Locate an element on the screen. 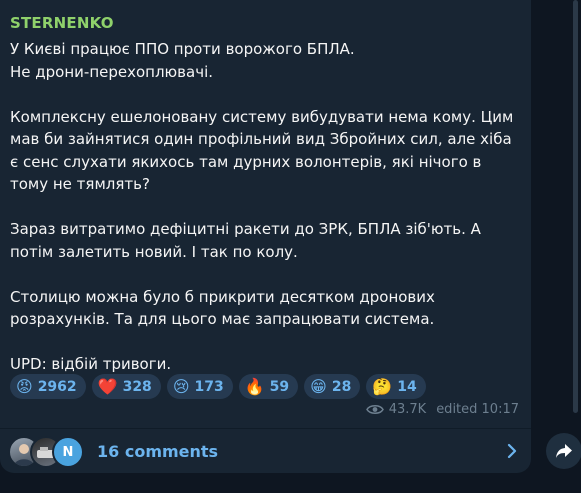  reaction-angry: 😡 2962 is located at coordinates (48, 386).